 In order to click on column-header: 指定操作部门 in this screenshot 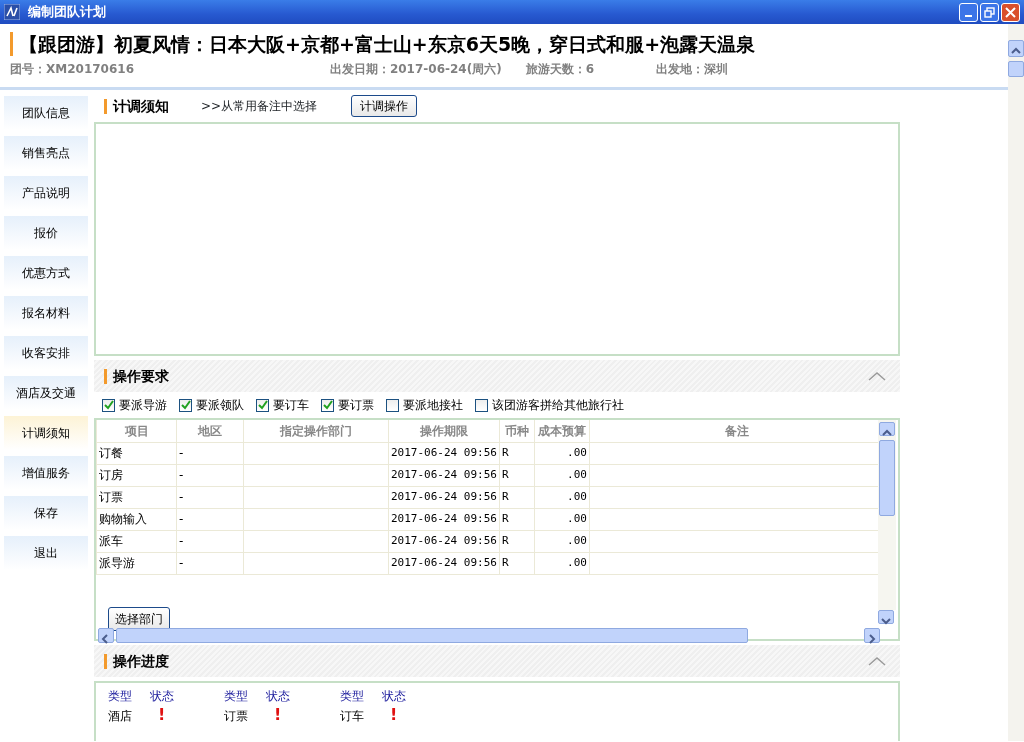, I will do `click(316, 431)`.